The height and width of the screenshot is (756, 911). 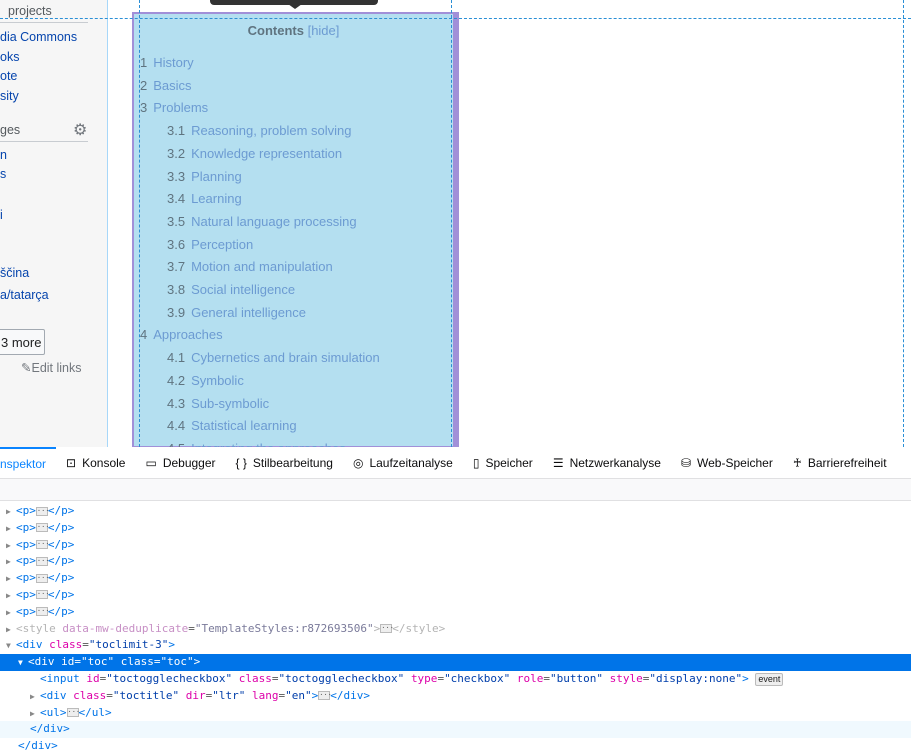 What do you see at coordinates (71, 462) in the screenshot?
I see `console-icon: ⊡` at bounding box center [71, 462].